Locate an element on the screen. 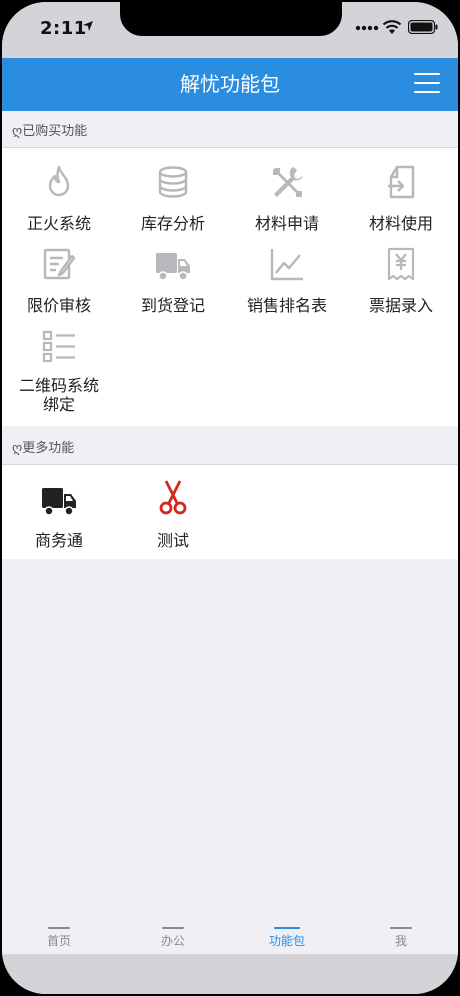  tab-home: 首页 is located at coordinates (59, 936).